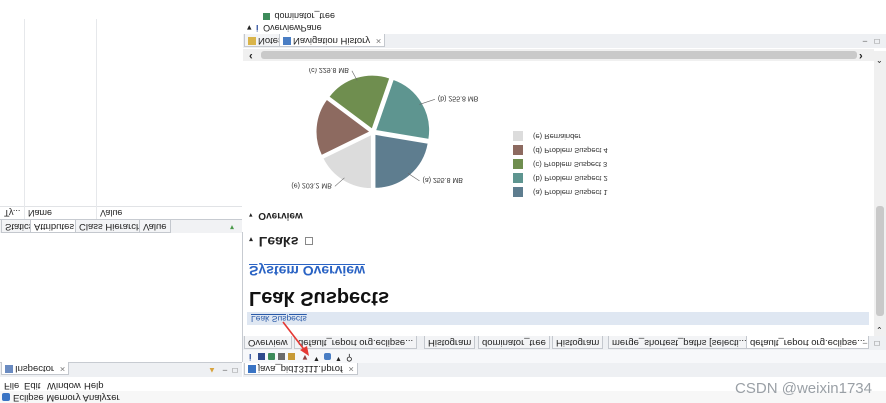 The width and height of the screenshot is (886, 403). What do you see at coordinates (514, 342) in the screenshot?
I see `subtab-dominator-tree: dominator_tree` at bounding box center [514, 342].